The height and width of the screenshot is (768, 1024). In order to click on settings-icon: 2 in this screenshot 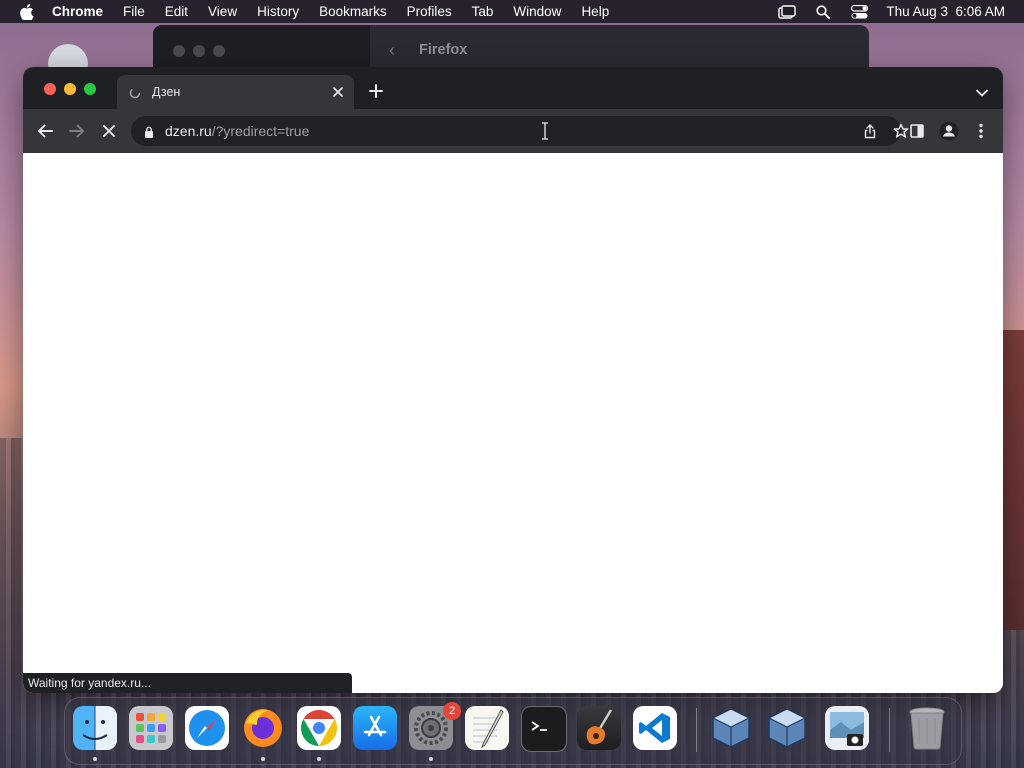, I will do `click(435, 726)`.